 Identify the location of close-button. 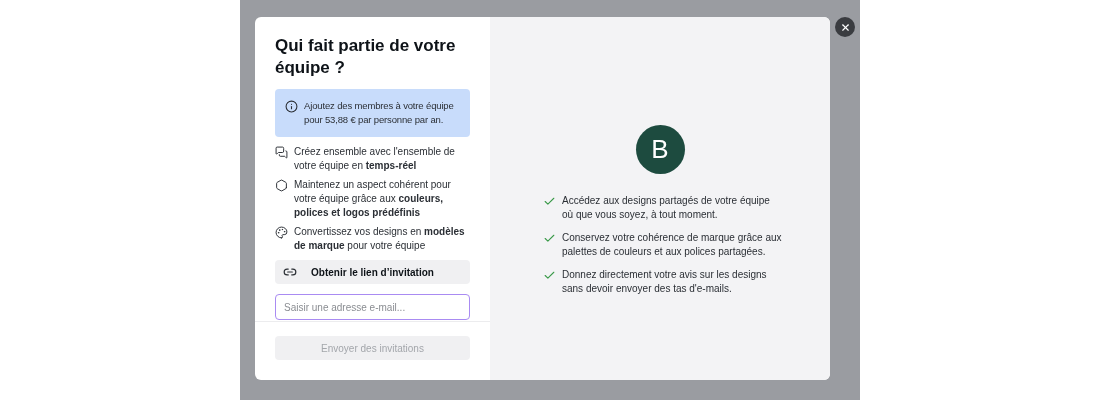
(845, 27).